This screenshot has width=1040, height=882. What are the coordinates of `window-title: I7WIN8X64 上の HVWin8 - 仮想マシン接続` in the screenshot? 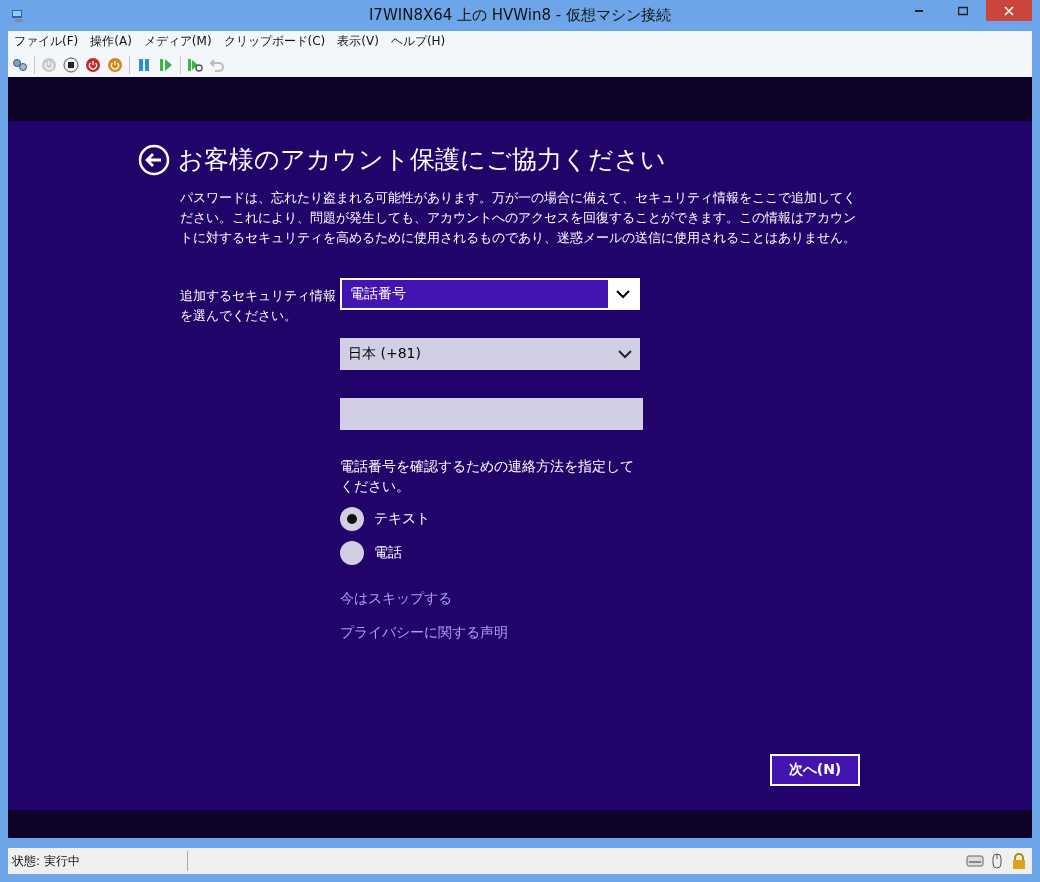 It's located at (520, 15).